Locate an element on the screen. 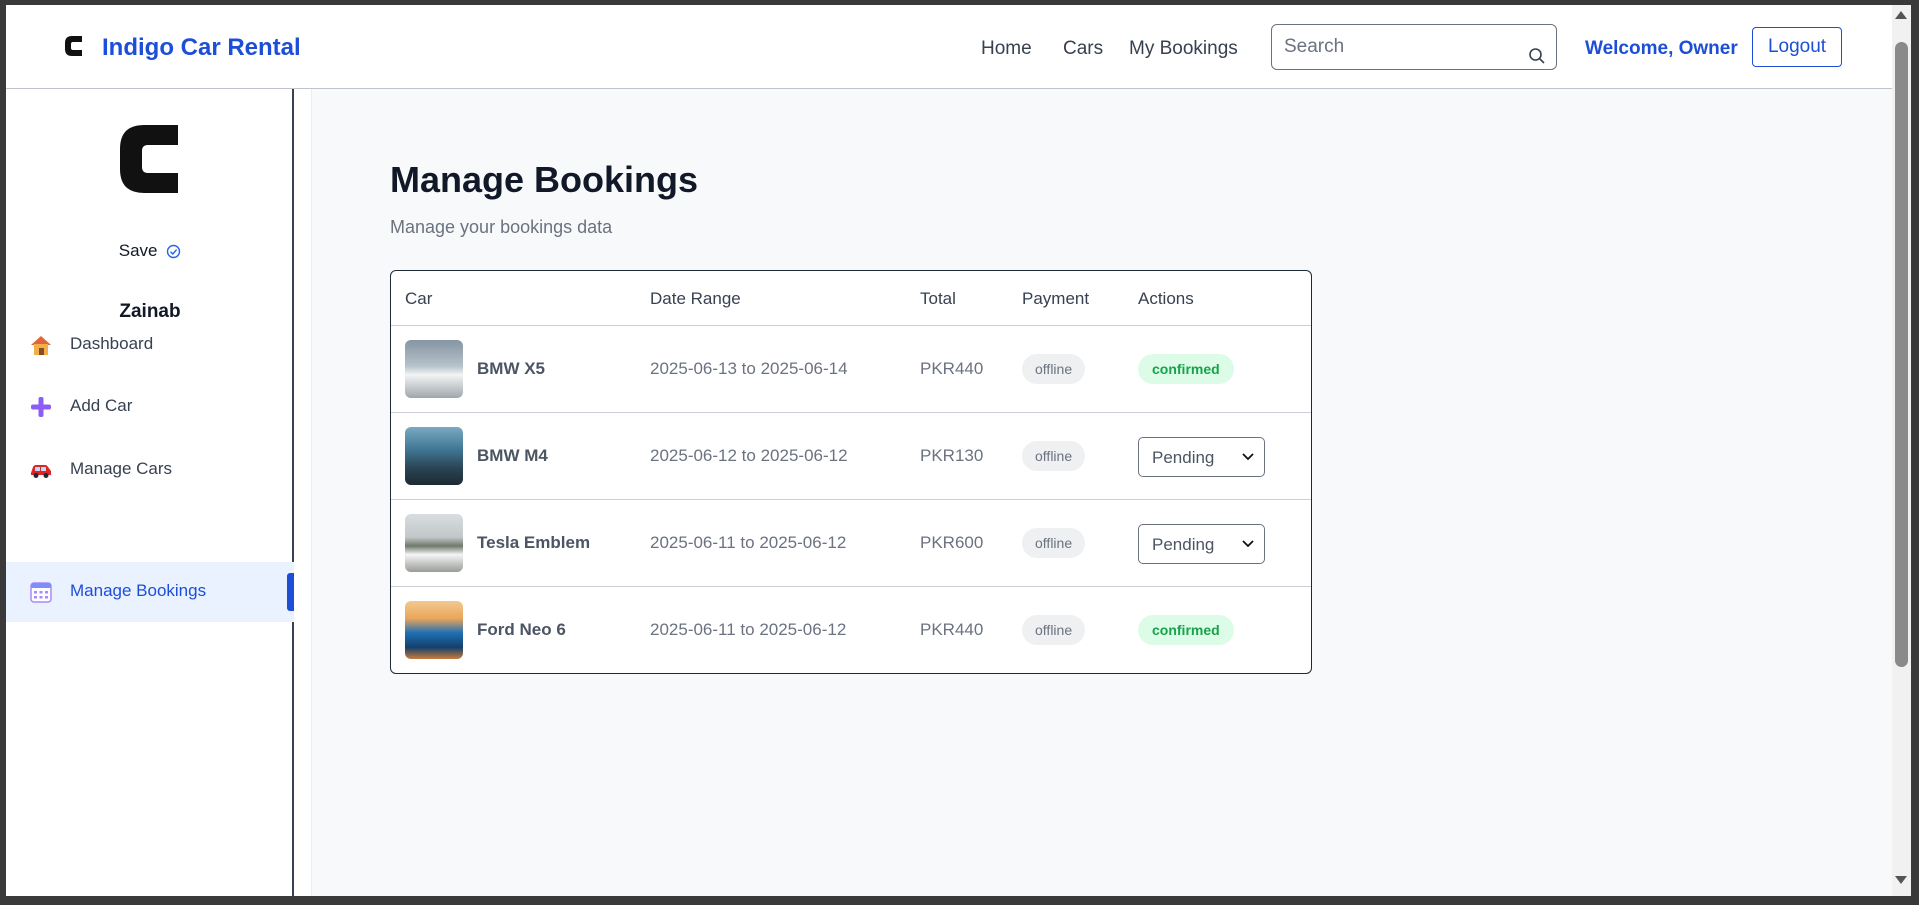 The width and height of the screenshot is (1919, 905). owner-logo-icon is located at coordinates (149, 159).